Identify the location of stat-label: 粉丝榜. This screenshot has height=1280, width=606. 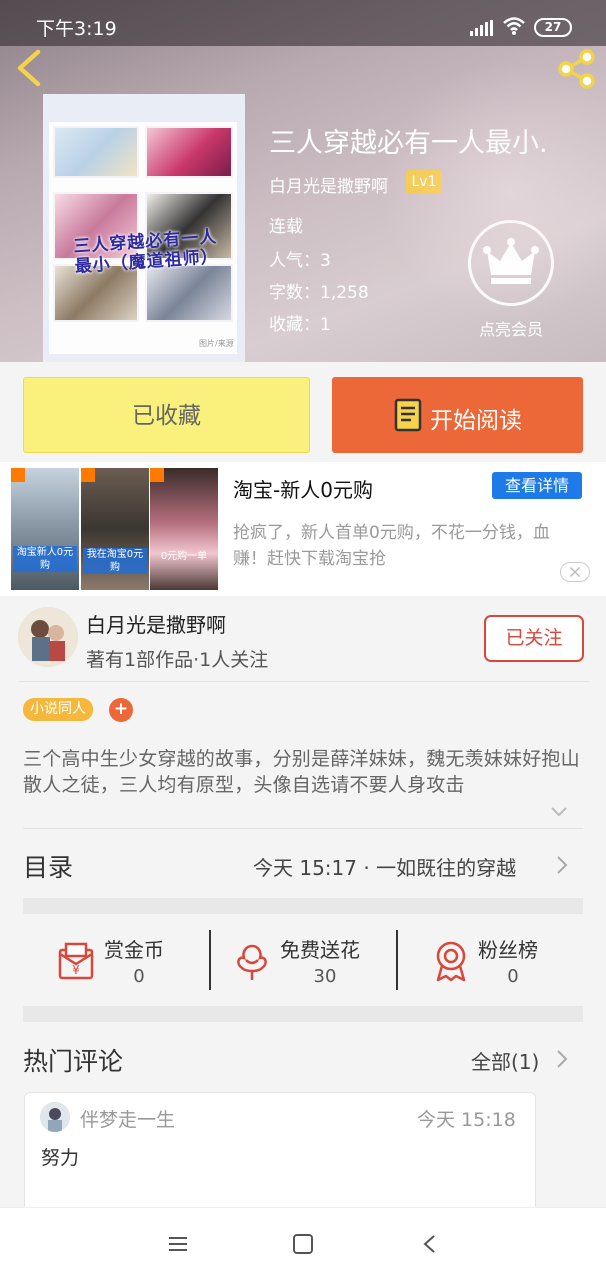
(508, 950).